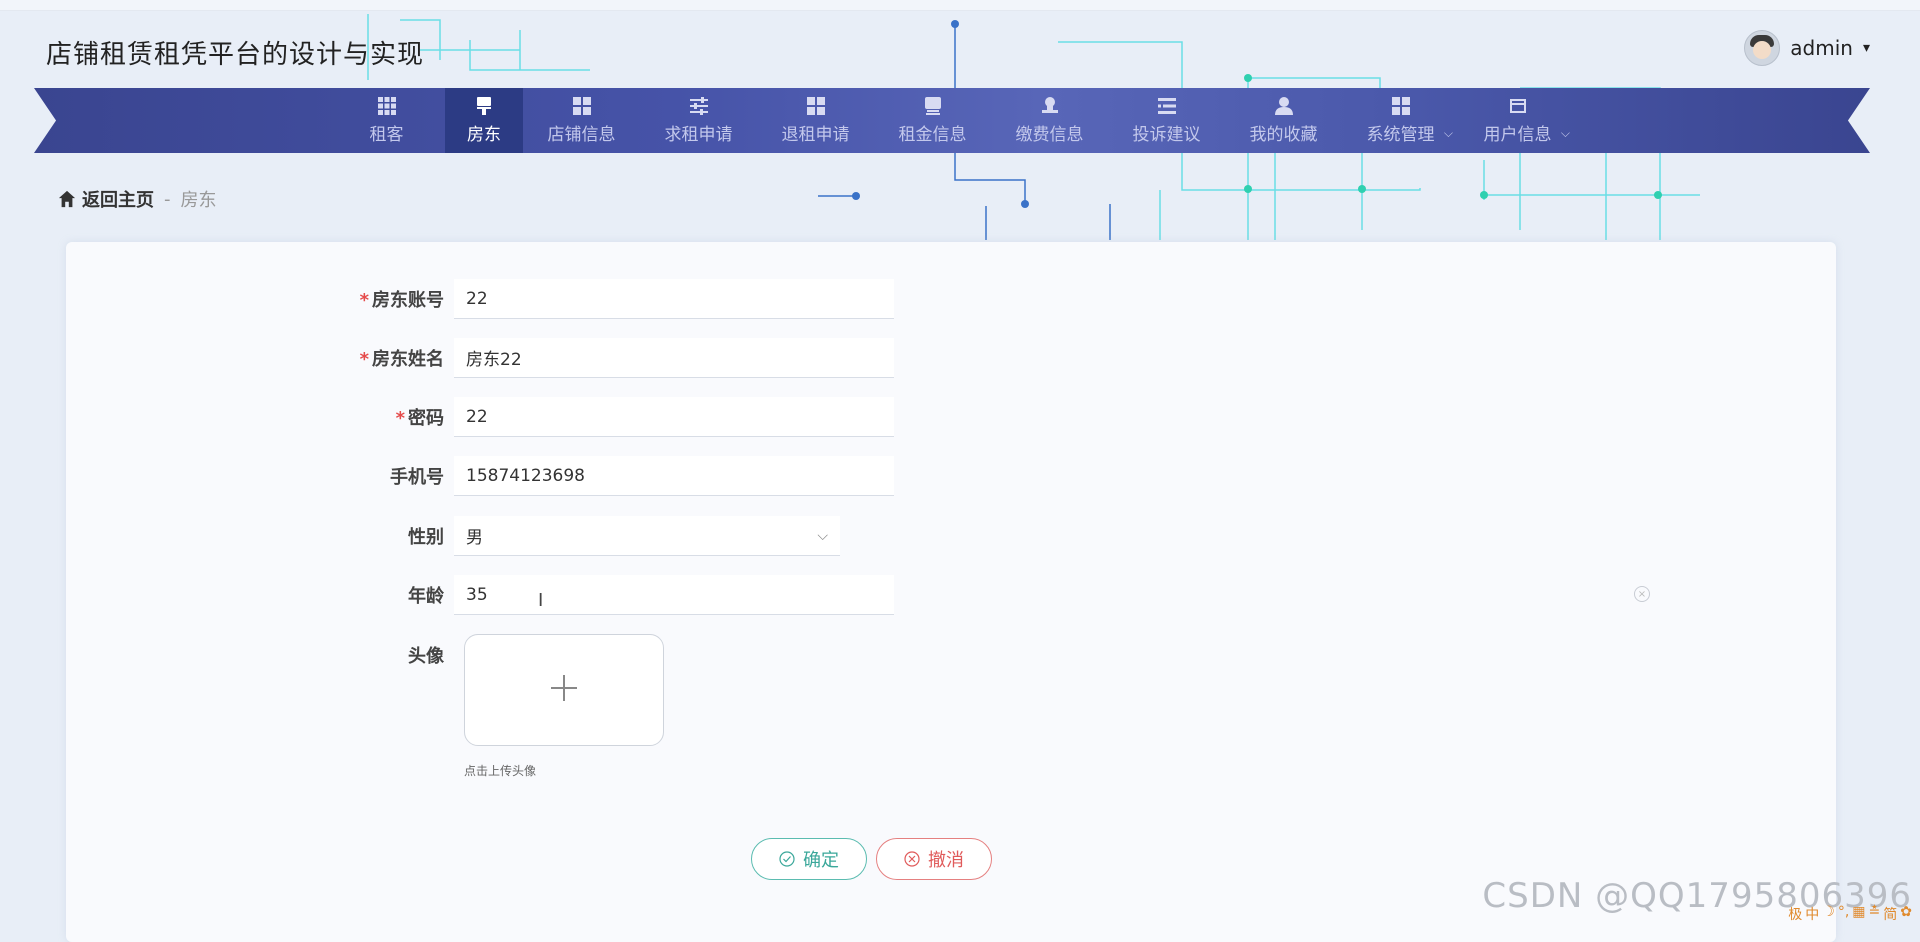 This screenshot has width=1920, height=942. Describe the element at coordinates (1049, 120) in the screenshot. I see `nav-item-payment-info: 缴费信息` at that location.